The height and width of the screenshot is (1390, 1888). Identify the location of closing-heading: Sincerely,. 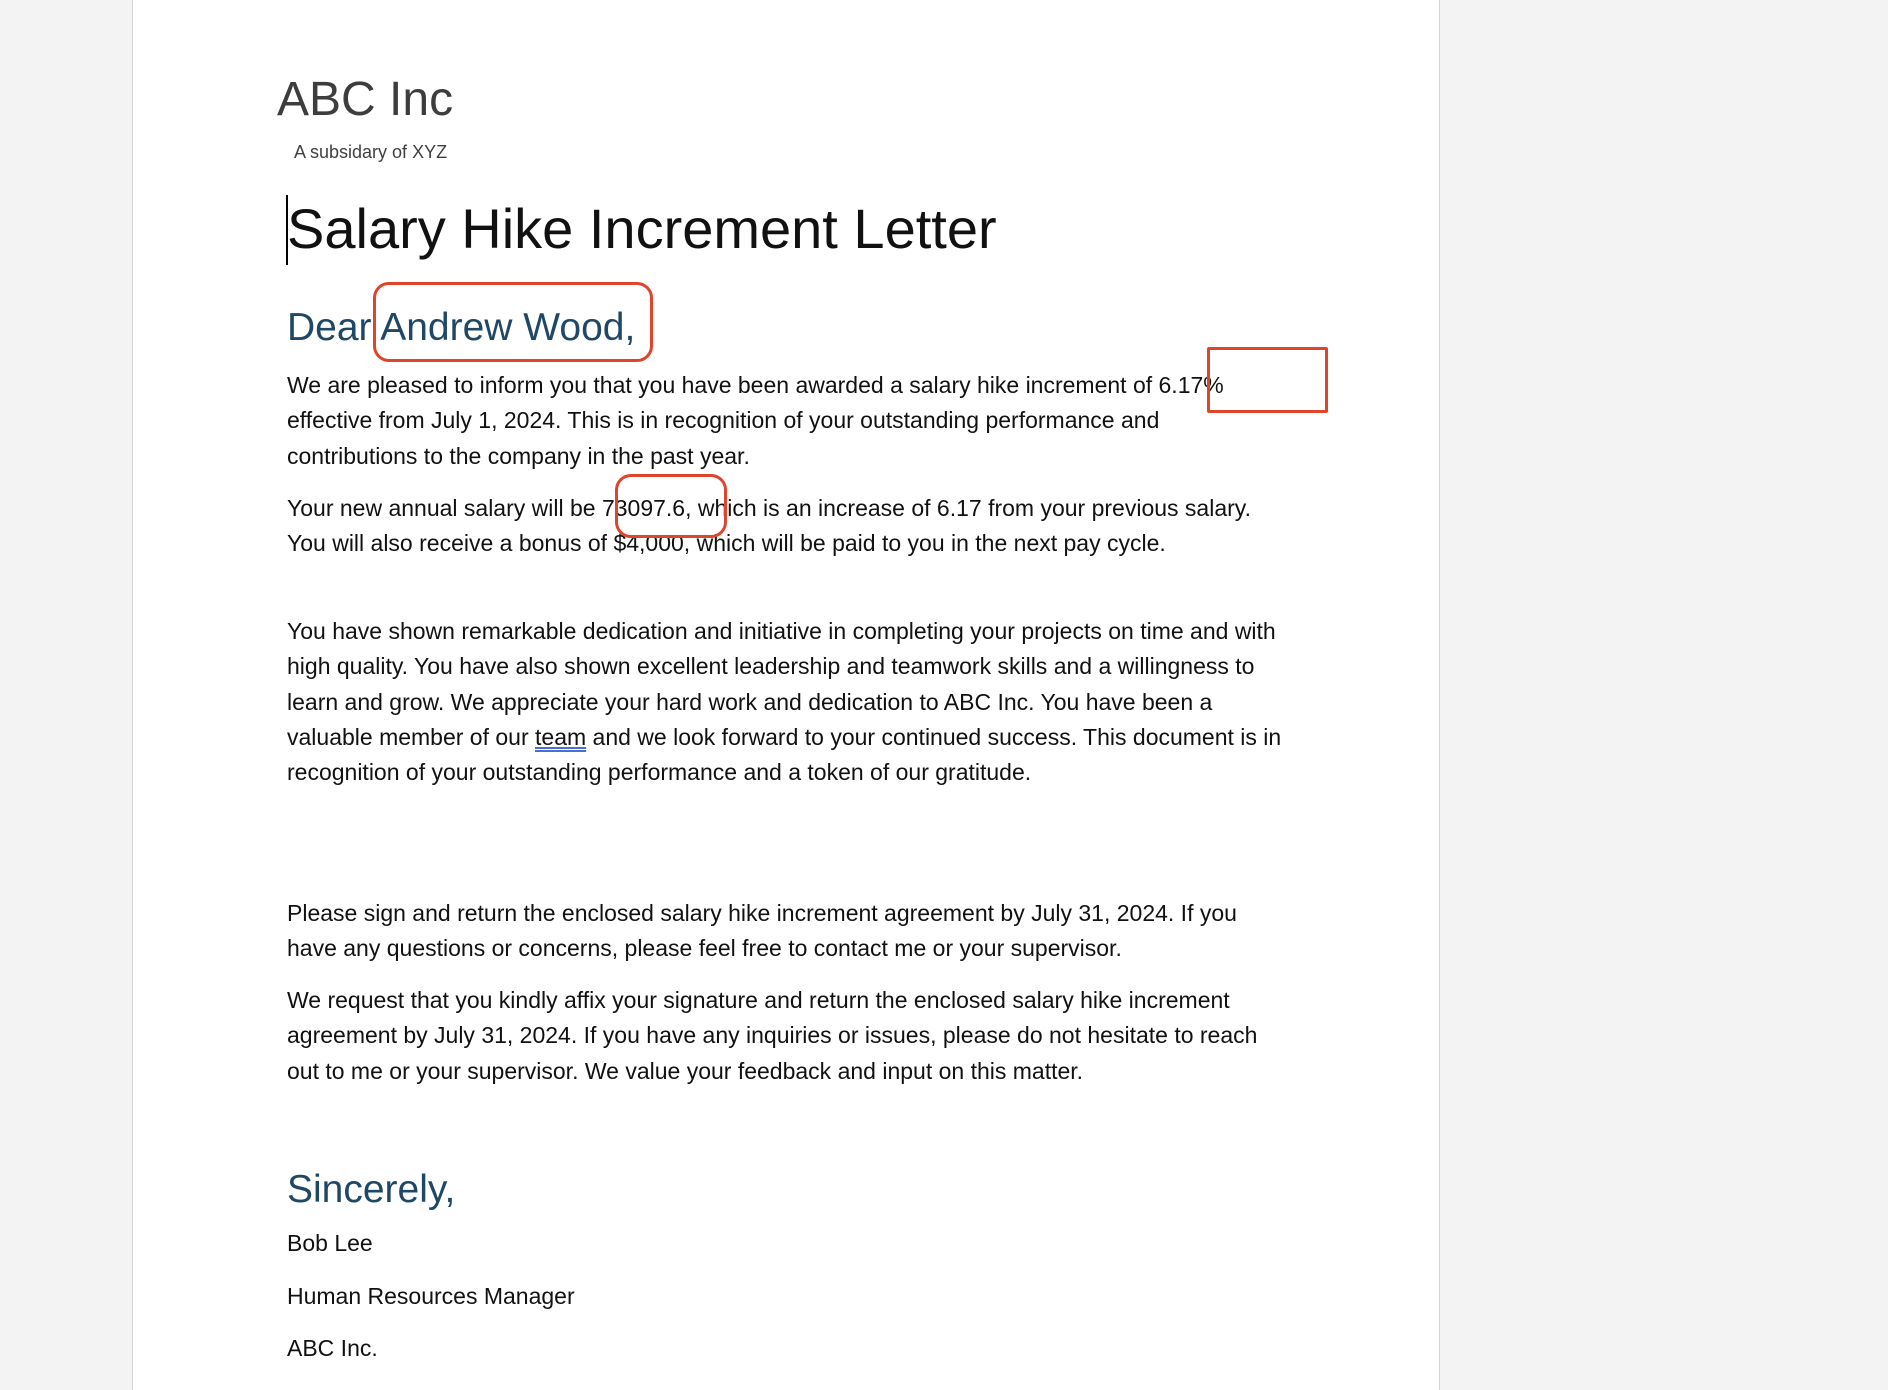
(371, 1189).